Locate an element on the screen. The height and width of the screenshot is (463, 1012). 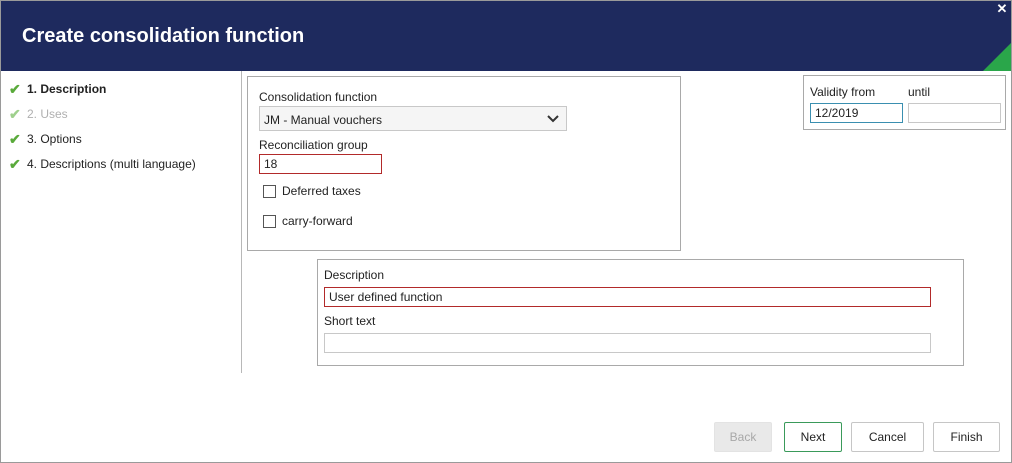
step-uses: ✔ 2. Uses is located at coordinates (38, 114).